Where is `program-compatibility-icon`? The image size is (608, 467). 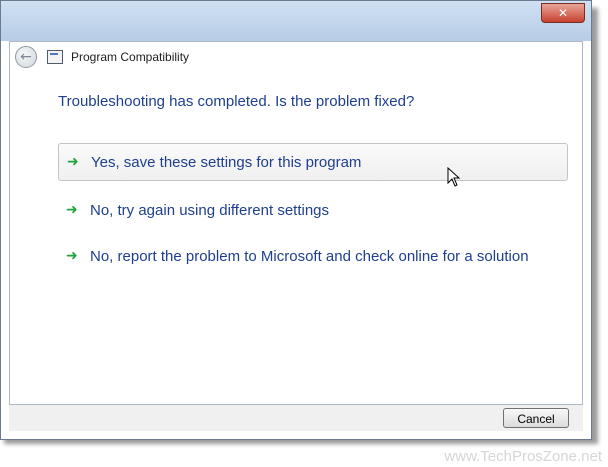 program-compatibility-icon is located at coordinates (55, 57).